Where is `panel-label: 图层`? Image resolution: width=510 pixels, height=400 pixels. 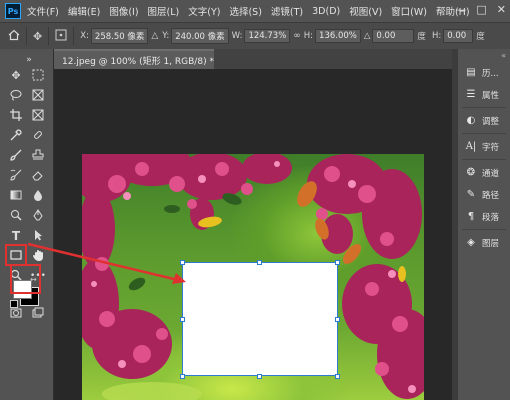 panel-label: 图层 is located at coordinates (491, 244).